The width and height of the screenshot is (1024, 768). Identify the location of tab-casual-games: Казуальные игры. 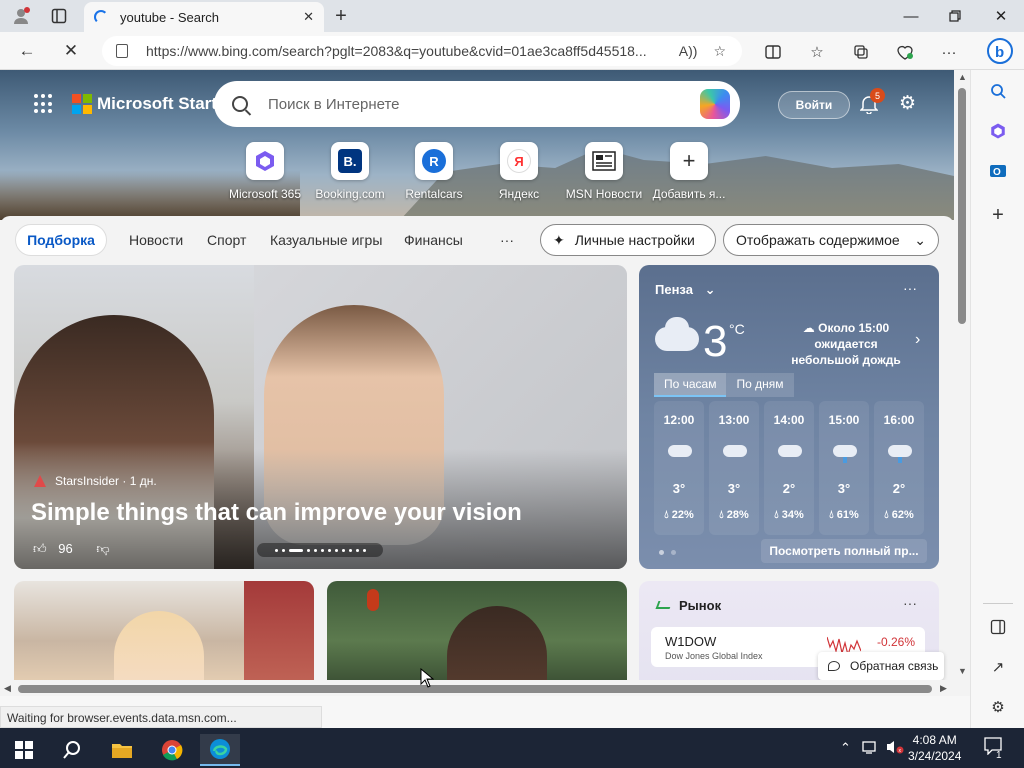
(326, 240).